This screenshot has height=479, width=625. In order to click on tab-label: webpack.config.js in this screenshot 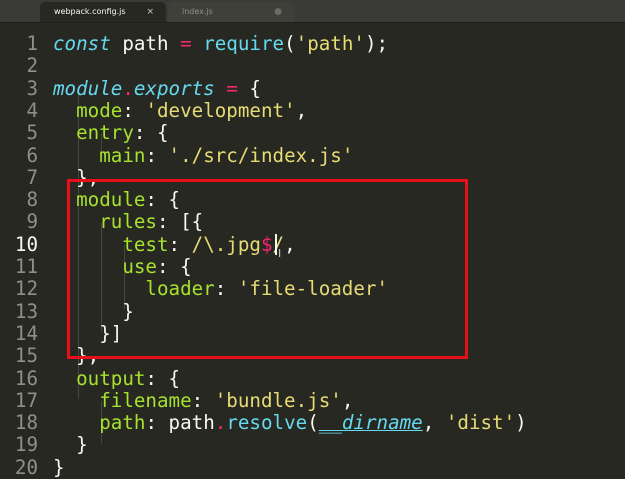, I will do `click(90, 11)`.